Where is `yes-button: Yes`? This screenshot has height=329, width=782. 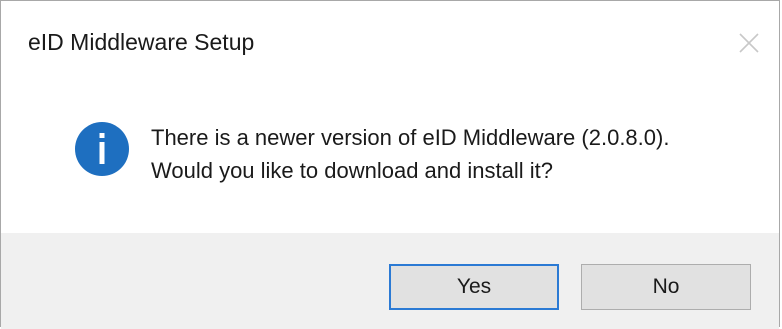
yes-button: Yes is located at coordinates (474, 287).